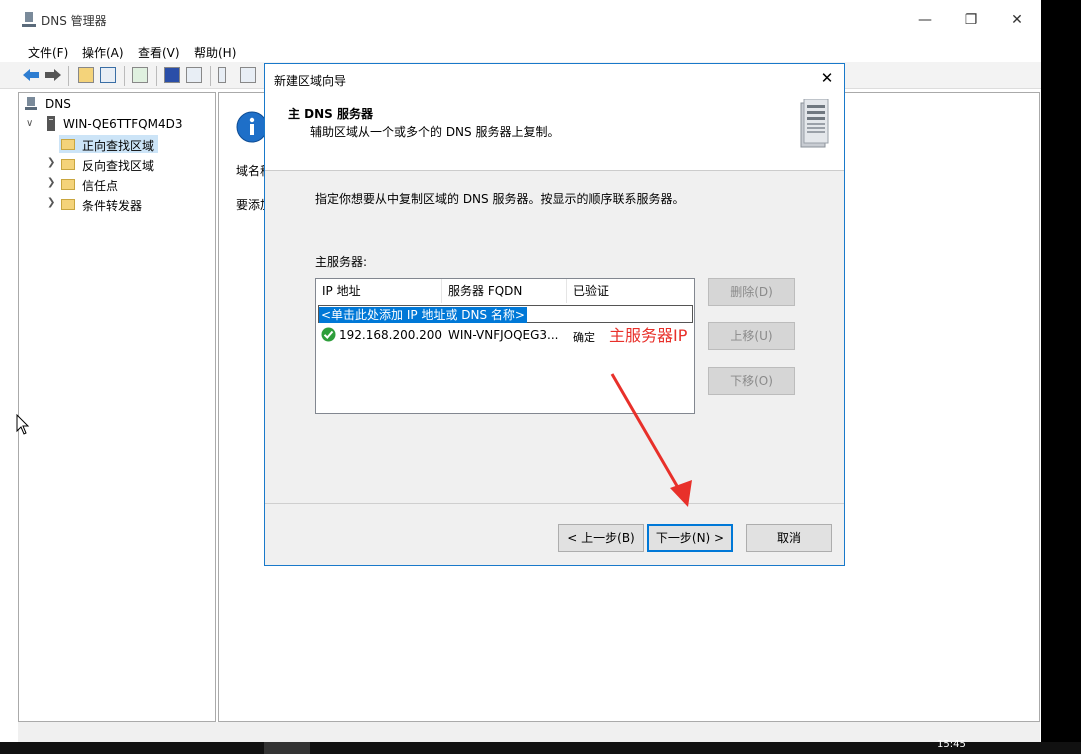 The image size is (1081, 754). What do you see at coordinates (103, 52) in the screenshot?
I see `menu-action: 操作(A)` at bounding box center [103, 52].